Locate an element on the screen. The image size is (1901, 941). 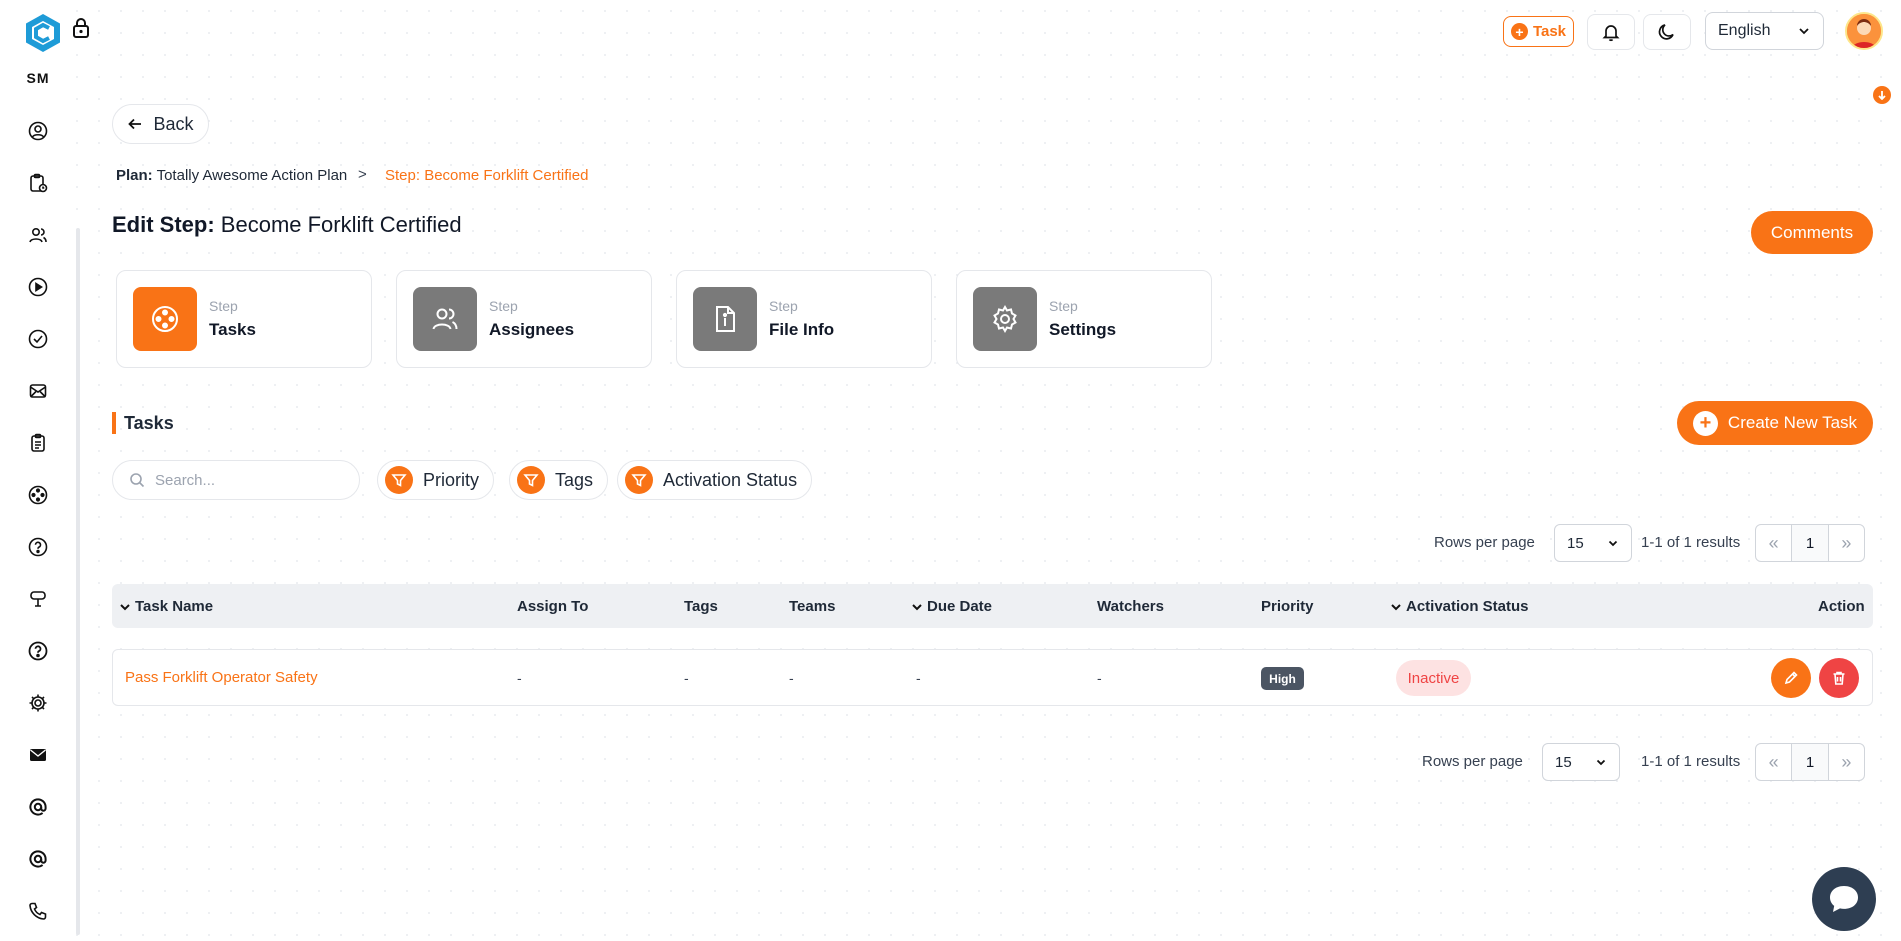
trash-icon is located at coordinates (1839, 678).